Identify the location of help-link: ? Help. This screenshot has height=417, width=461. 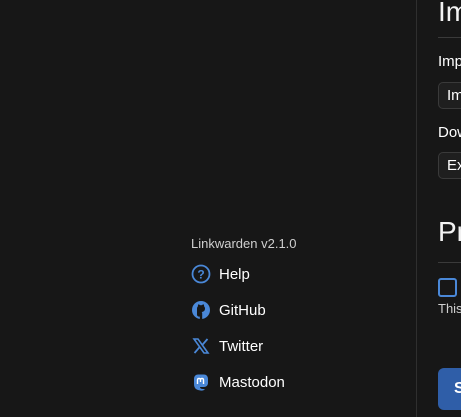
(220, 274).